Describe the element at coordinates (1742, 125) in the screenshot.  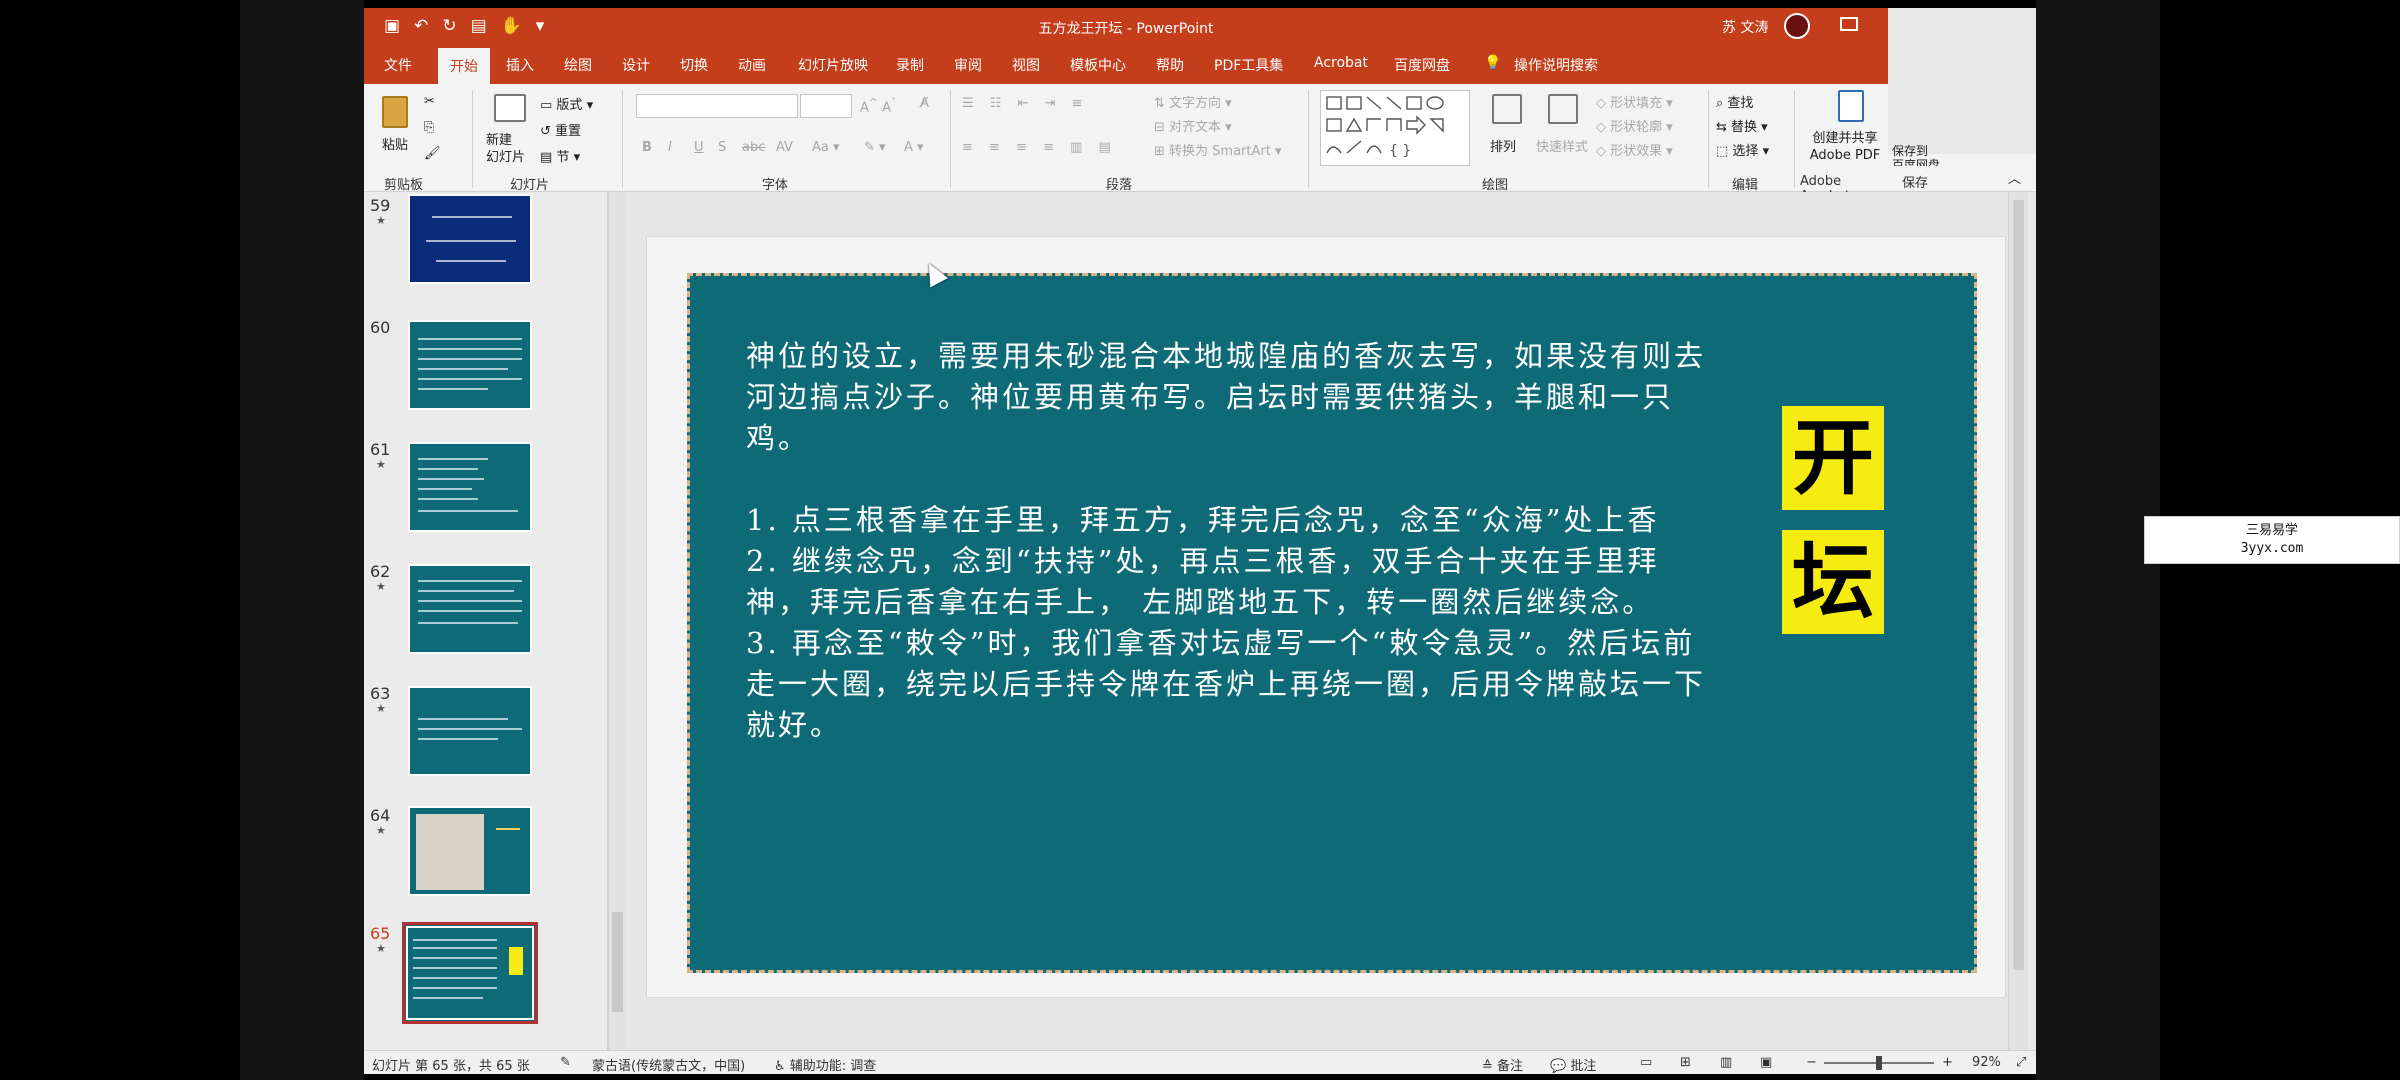
I see `replace-button: ⇆ 替换 ▾` at that location.